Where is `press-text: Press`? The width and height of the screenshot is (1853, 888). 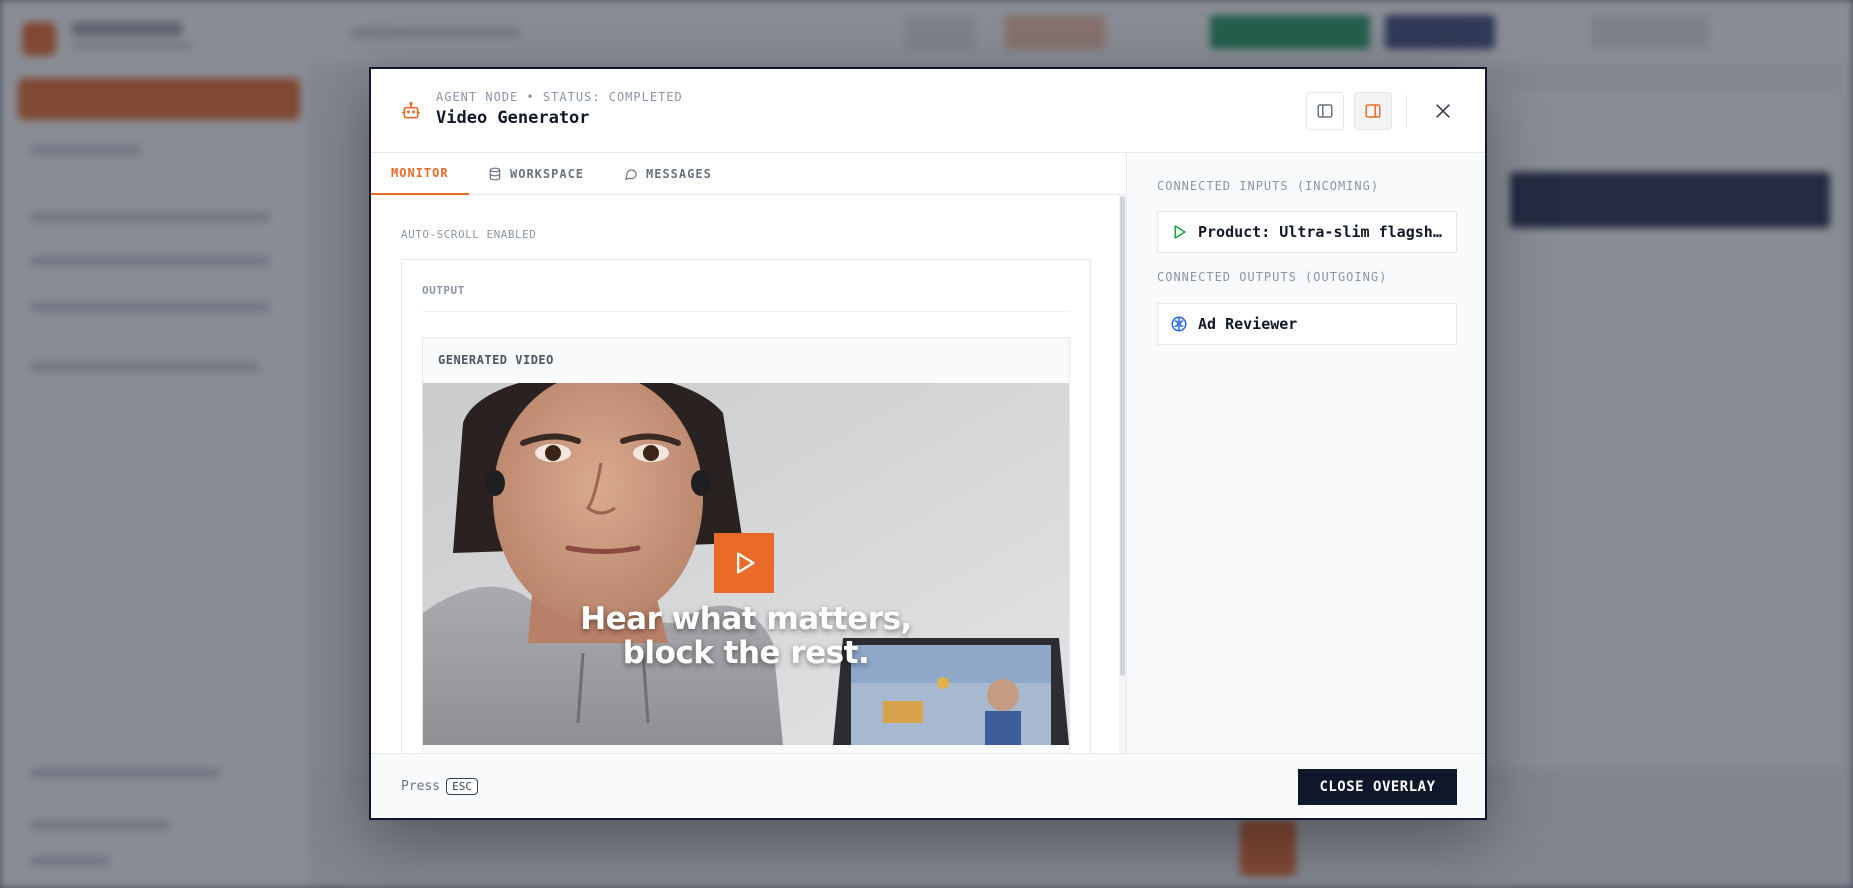
press-text: Press is located at coordinates (421, 786).